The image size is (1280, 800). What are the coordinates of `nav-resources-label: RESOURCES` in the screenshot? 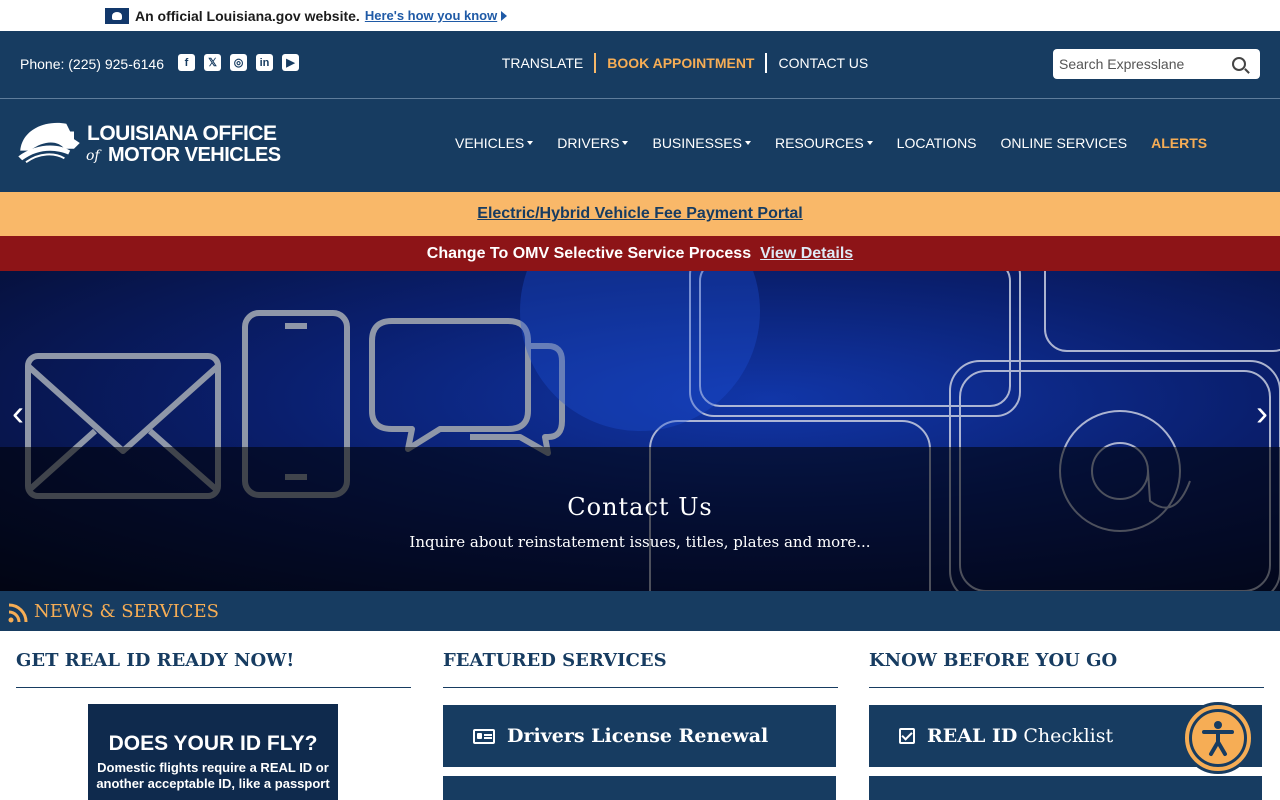 It's located at (819, 143).